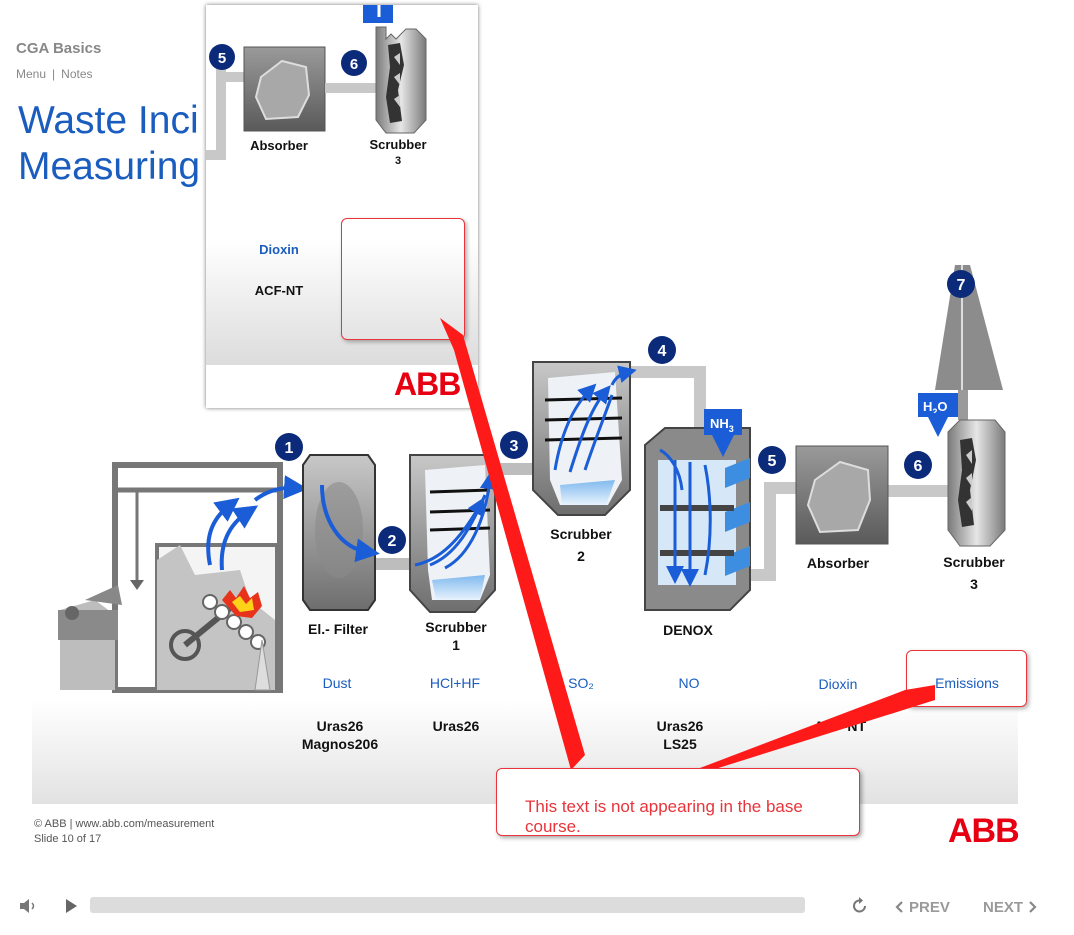 Image resolution: width=1074 pixels, height=935 pixels. Describe the element at coordinates (688, 630) in the screenshot. I see `label-denox: DENOX` at that location.